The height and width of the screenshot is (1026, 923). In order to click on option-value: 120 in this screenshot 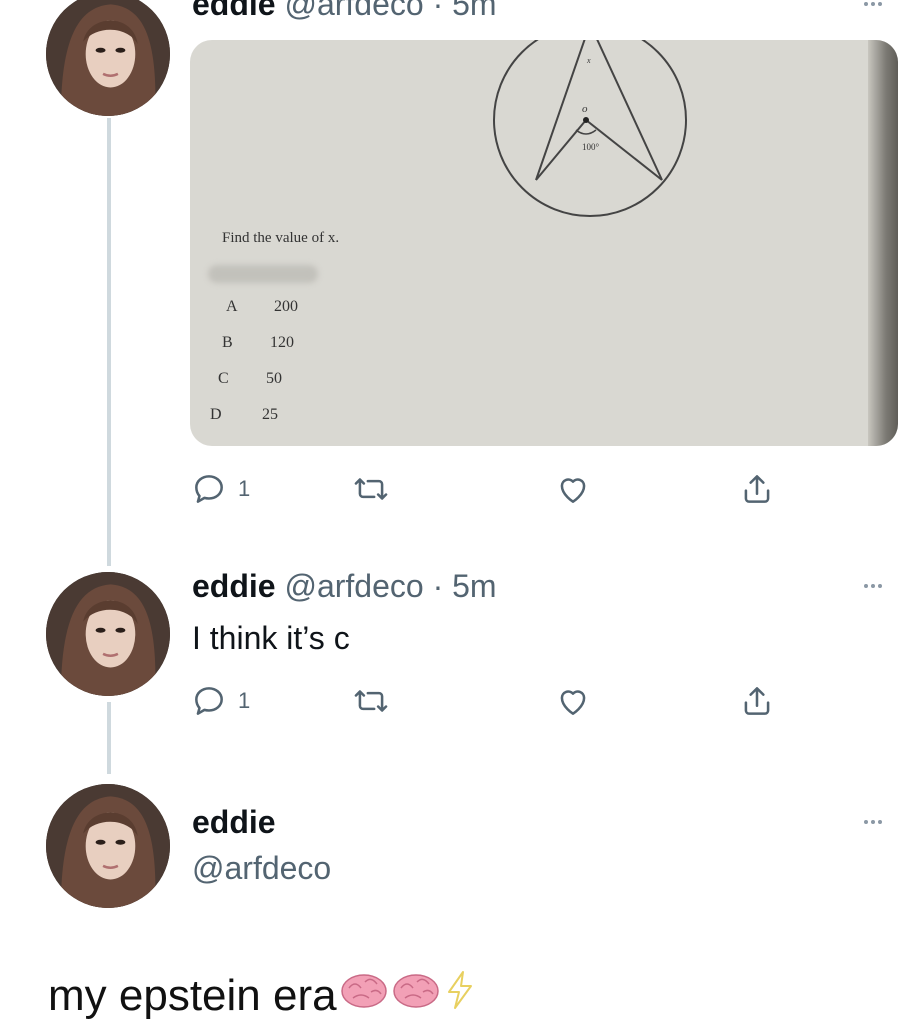, I will do `click(282, 342)`.